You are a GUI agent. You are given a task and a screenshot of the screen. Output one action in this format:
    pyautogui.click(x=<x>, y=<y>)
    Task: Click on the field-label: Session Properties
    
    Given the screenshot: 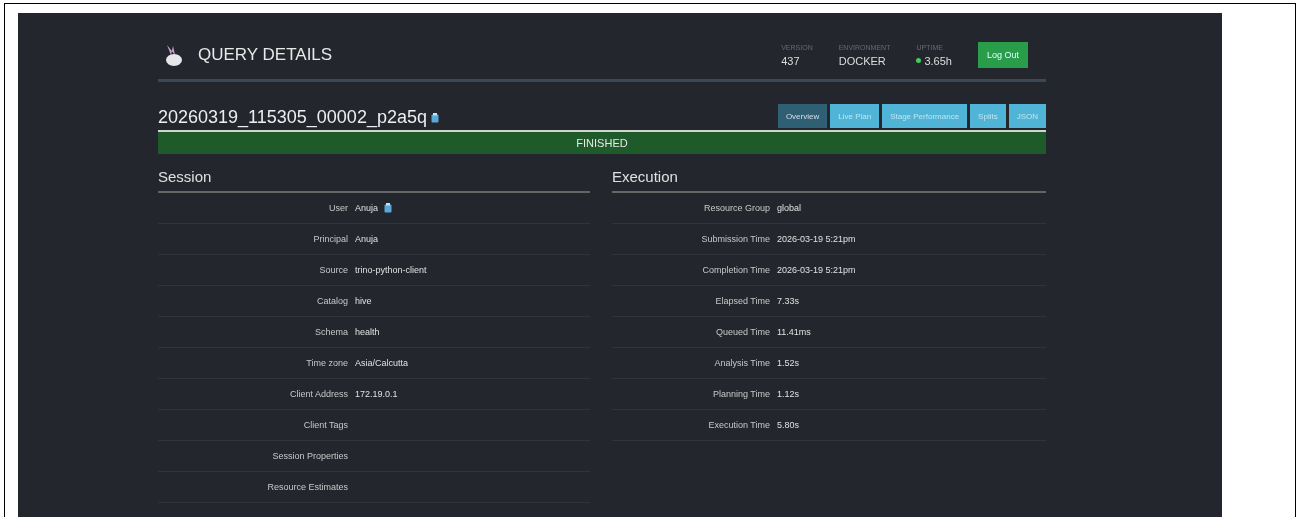 What is the action you would take?
    pyautogui.click(x=309, y=456)
    